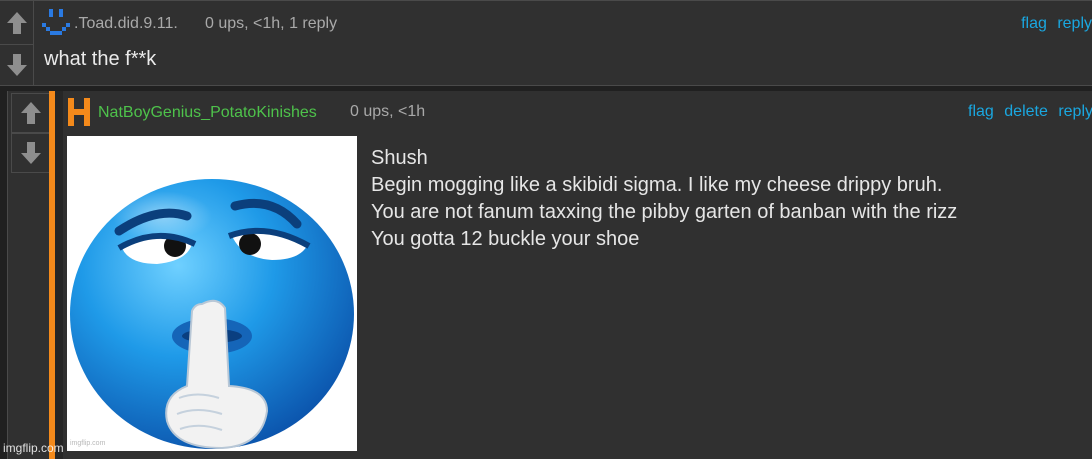 The height and width of the screenshot is (459, 1092). Describe the element at coordinates (271, 23) in the screenshot. I see `comment-stats: 0 ups, <1h, 1 reply` at that location.